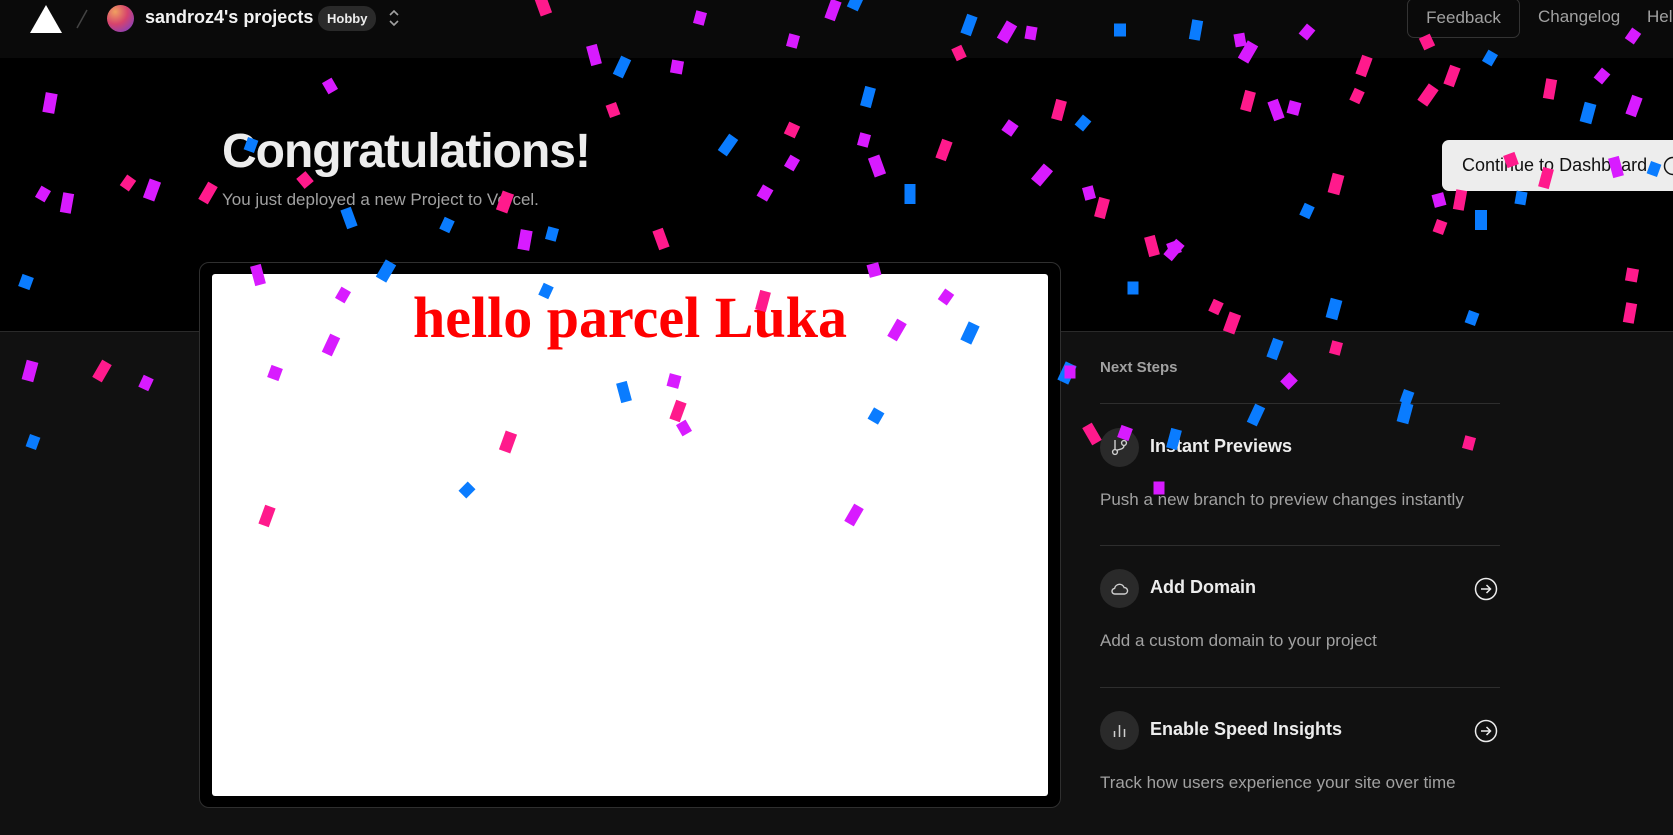  Describe the element at coordinates (394, 18) in the screenshot. I see `chevron-up-down-icon` at that location.